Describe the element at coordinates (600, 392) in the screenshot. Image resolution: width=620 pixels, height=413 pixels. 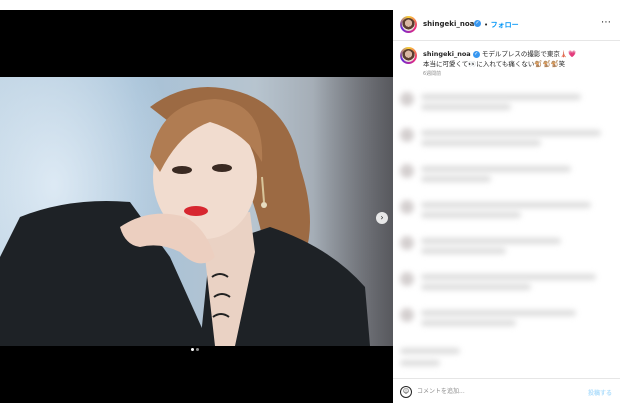
I see `post-comment-button: 投稿する` at that location.